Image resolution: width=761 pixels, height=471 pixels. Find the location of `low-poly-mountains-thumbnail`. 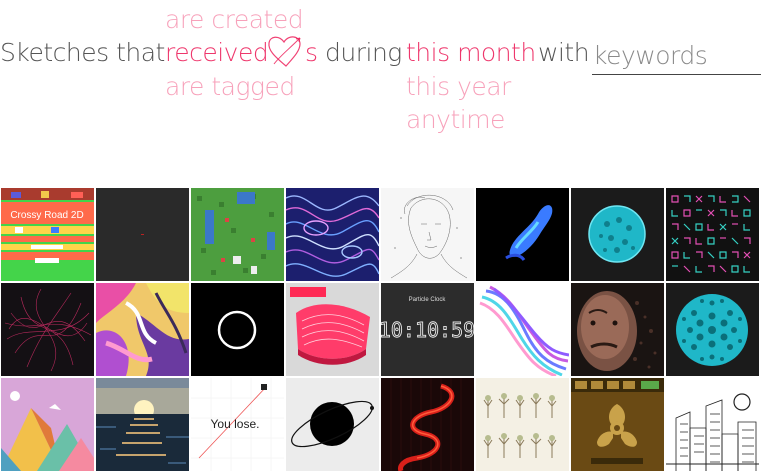

low-poly-mountains-thumbnail is located at coordinates (47, 424).